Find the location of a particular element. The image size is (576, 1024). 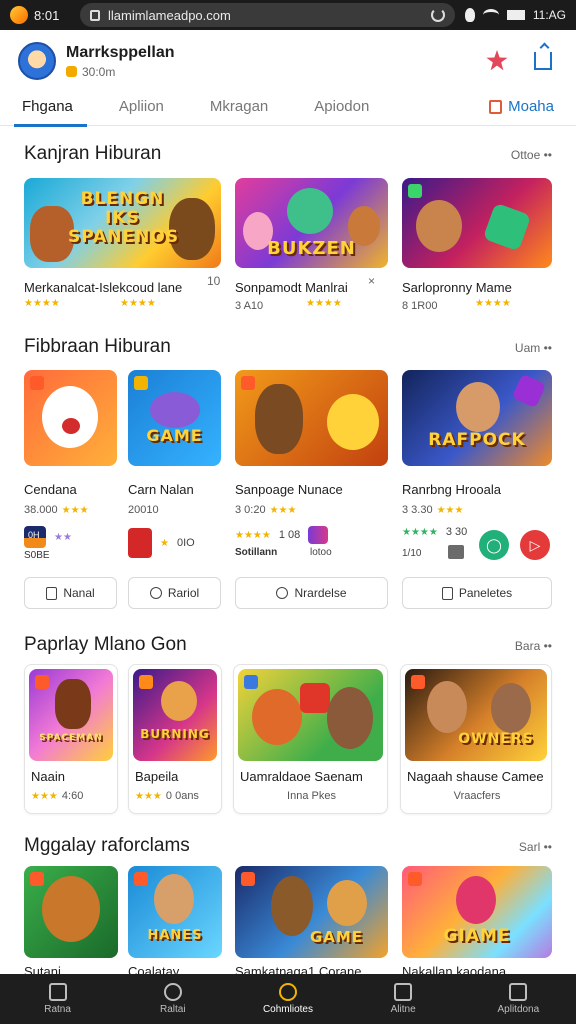

filter-chip-search: Rariol is located at coordinates (174, 593).